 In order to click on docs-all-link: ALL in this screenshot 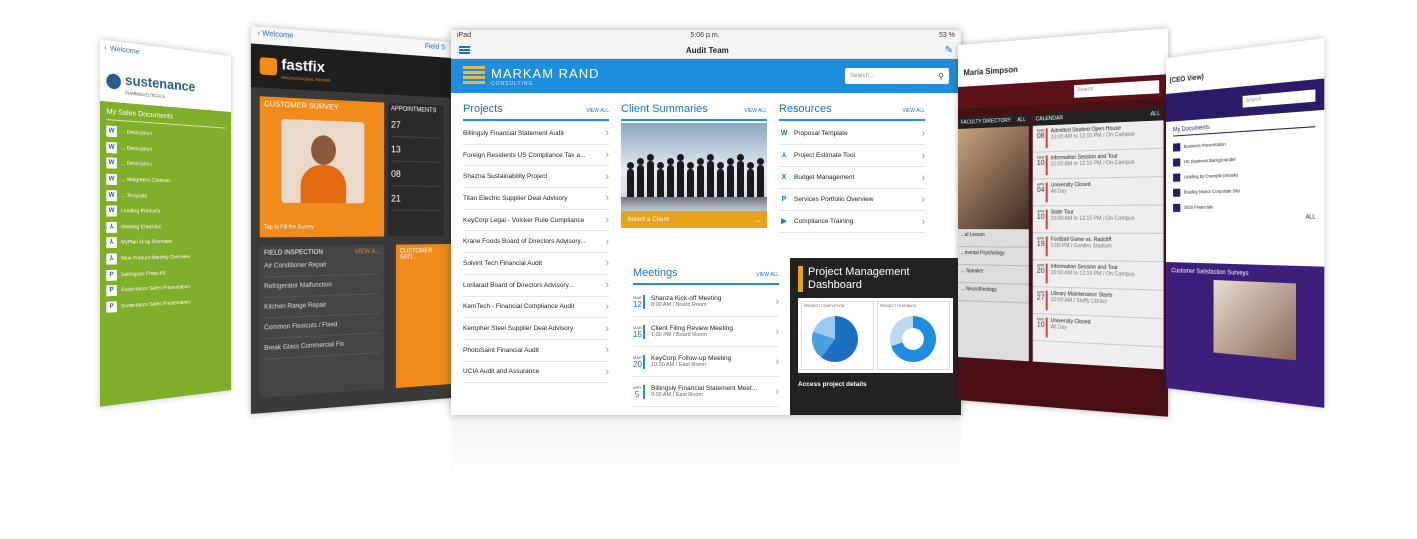, I will do `click(1244, 217)`.